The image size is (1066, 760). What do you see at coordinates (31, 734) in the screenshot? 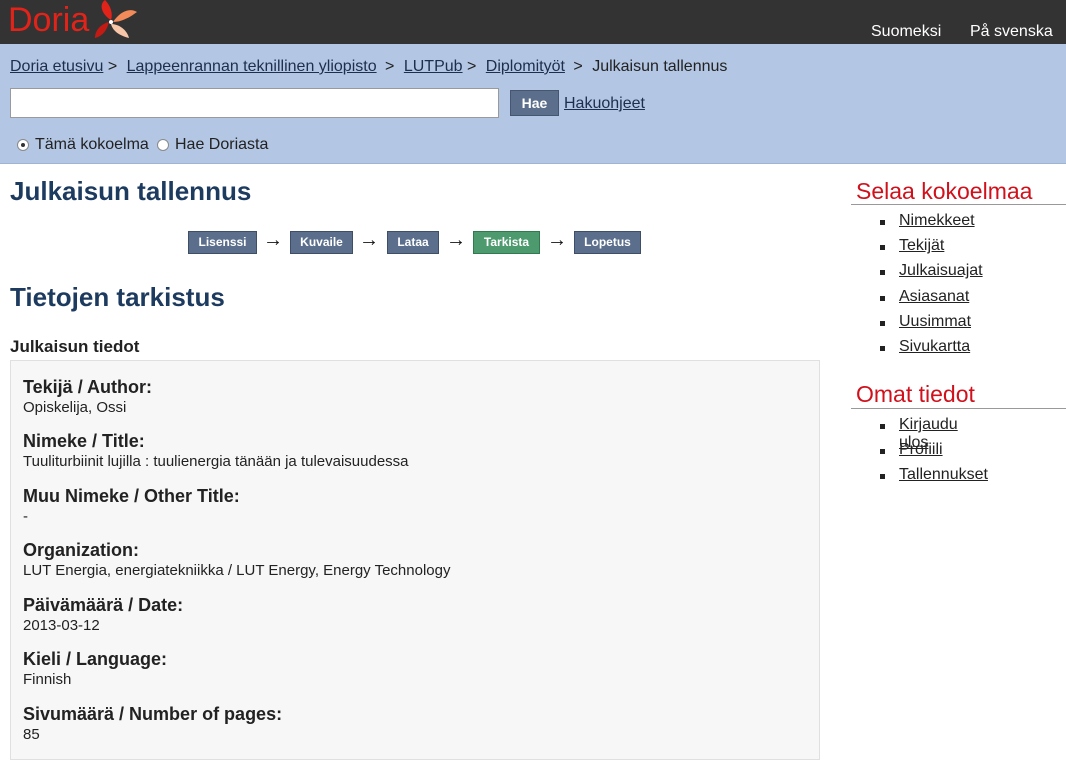
I see `field-value: 85` at bounding box center [31, 734].